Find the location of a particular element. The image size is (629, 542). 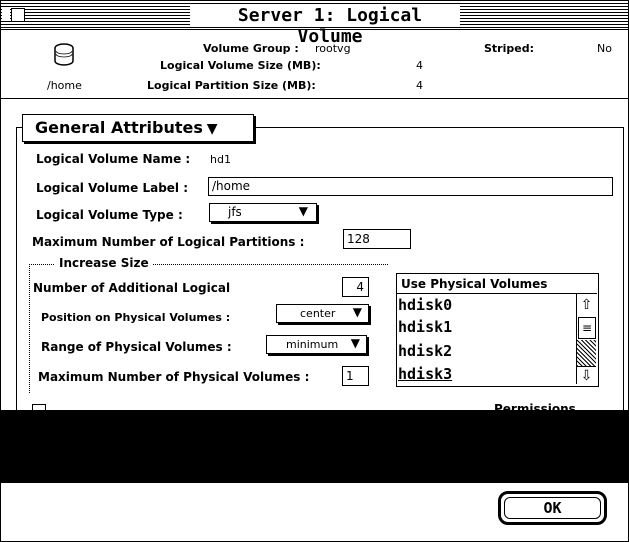

lv-type-label: Logical Volume Type : is located at coordinates (109, 215).